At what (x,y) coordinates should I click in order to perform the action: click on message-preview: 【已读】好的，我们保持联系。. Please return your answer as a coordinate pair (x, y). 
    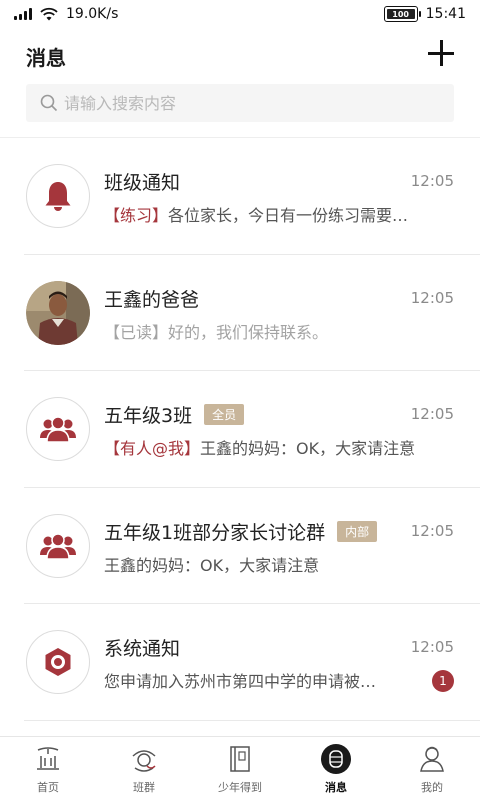
    Looking at the image, I should click on (279, 331).